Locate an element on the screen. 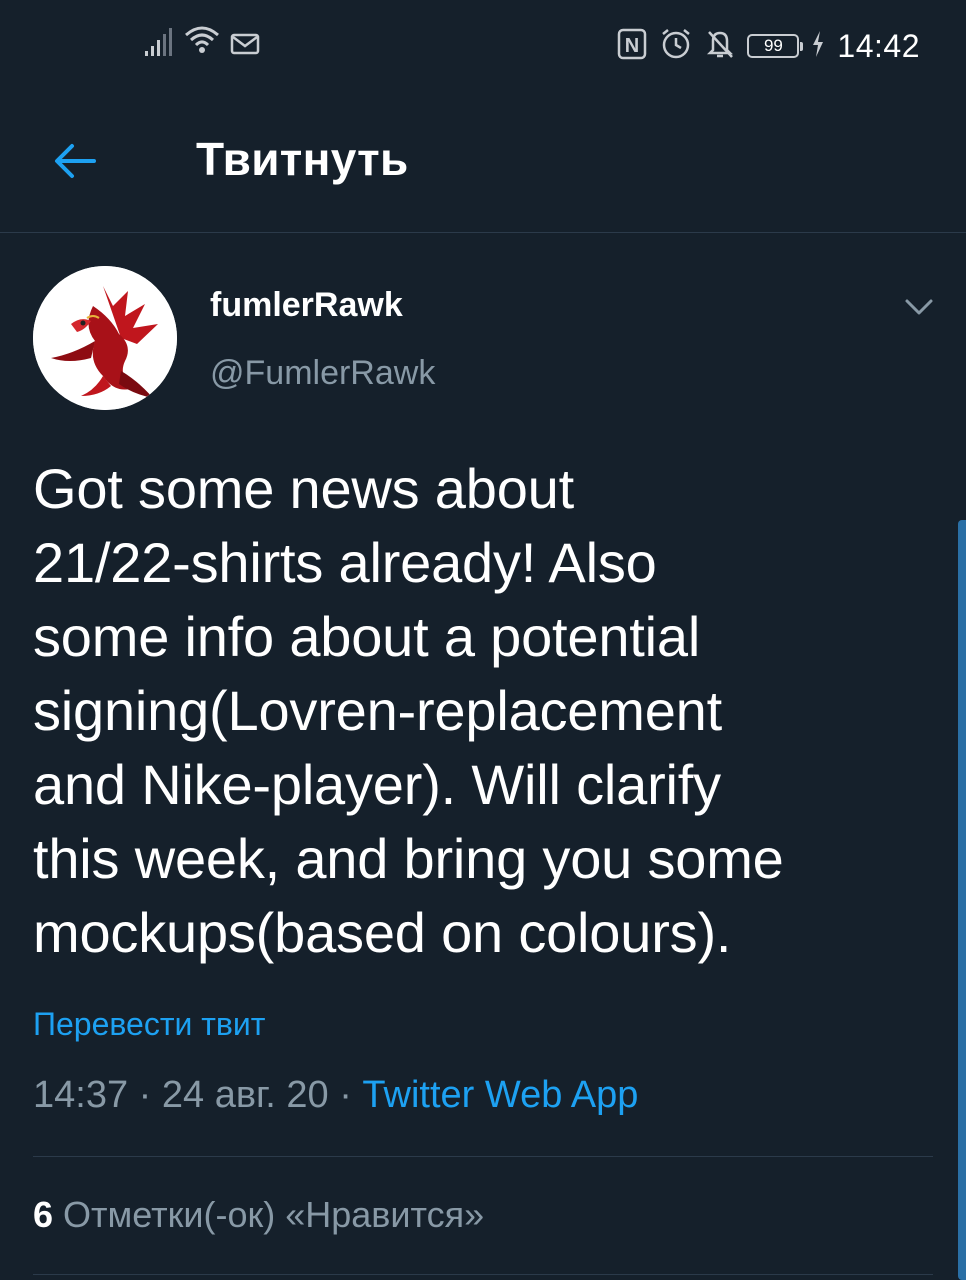  chevron-down-icon is located at coordinates (919, 307).